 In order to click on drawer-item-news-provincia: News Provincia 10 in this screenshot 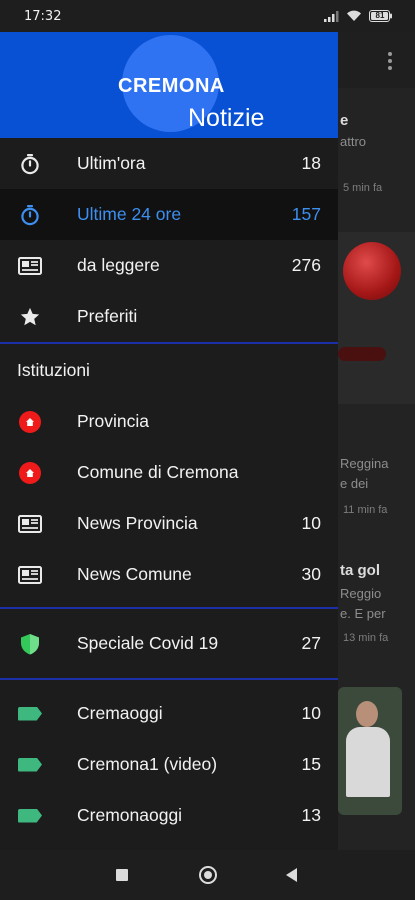, I will do `click(169, 523)`.